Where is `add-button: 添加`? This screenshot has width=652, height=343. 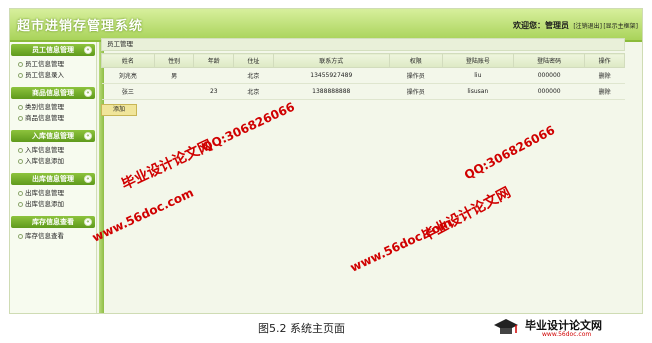 add-button: 添加 is located at coordinates (119, 110).